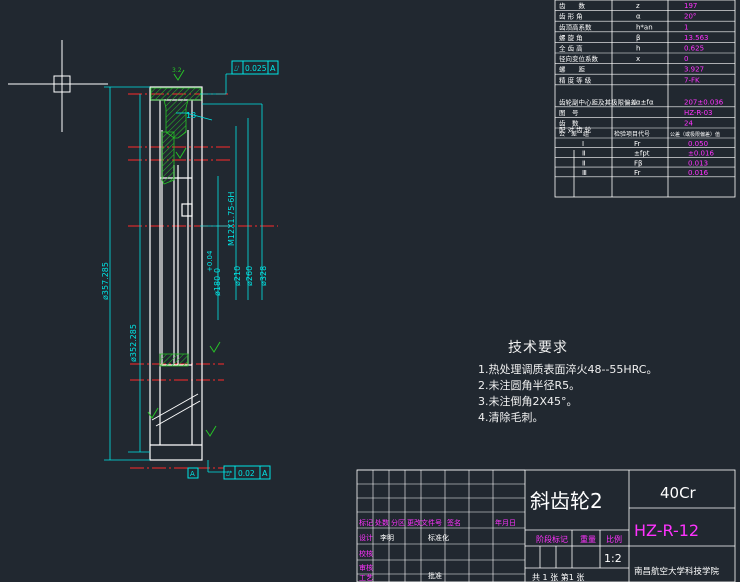 Image resolution: width=740 pixels, height=582 pixels. Describe the element at coordinates (424, 522) in the screenshot. I see `title-block-column-label: 更改文件号` at that location.